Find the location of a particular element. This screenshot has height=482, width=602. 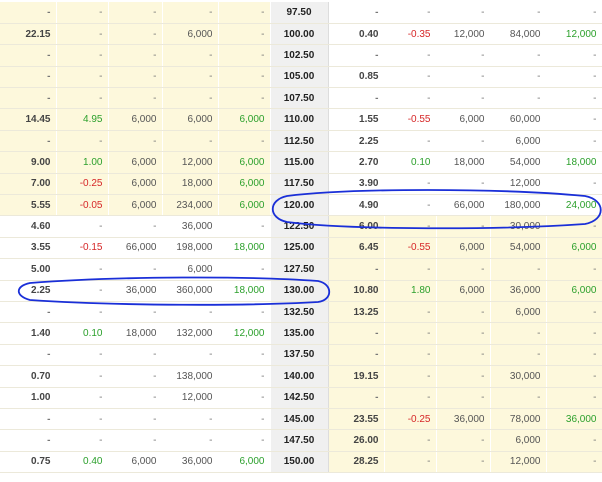

table-row: - - - - -107.50- - - - - is located at coordinates (301, 98).